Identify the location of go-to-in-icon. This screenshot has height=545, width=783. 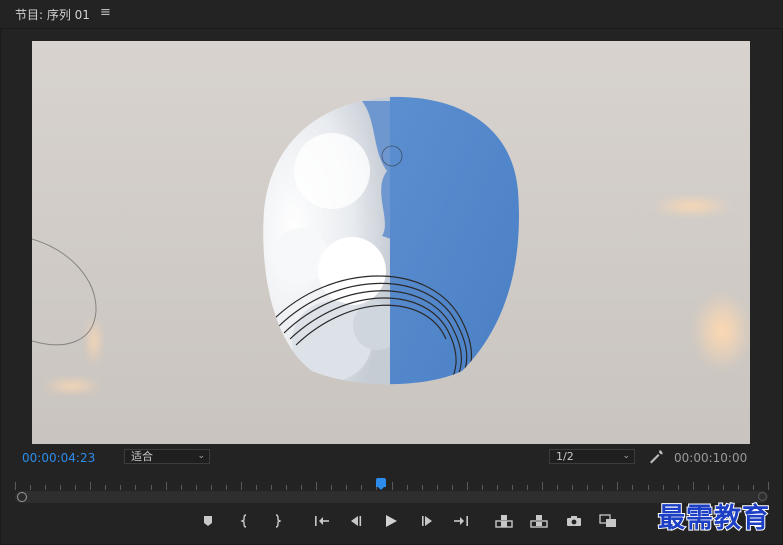
(322, 521).